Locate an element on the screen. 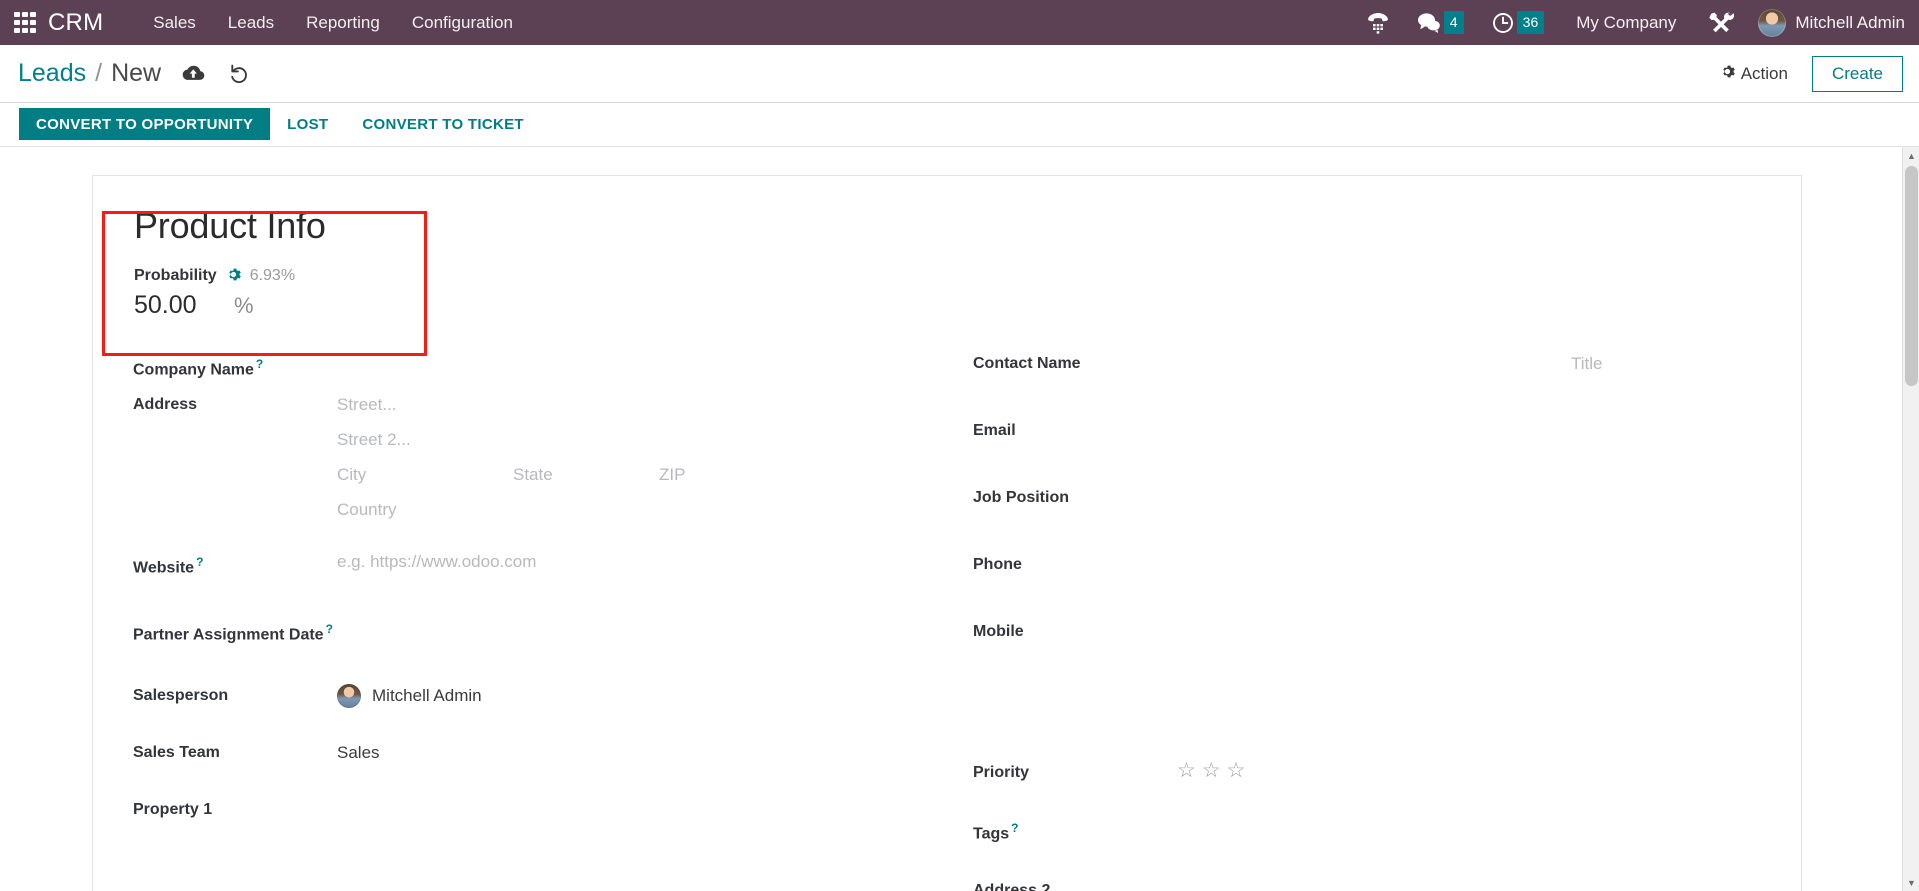  scrollbar-thumb is located at coordinates (1911, 276).